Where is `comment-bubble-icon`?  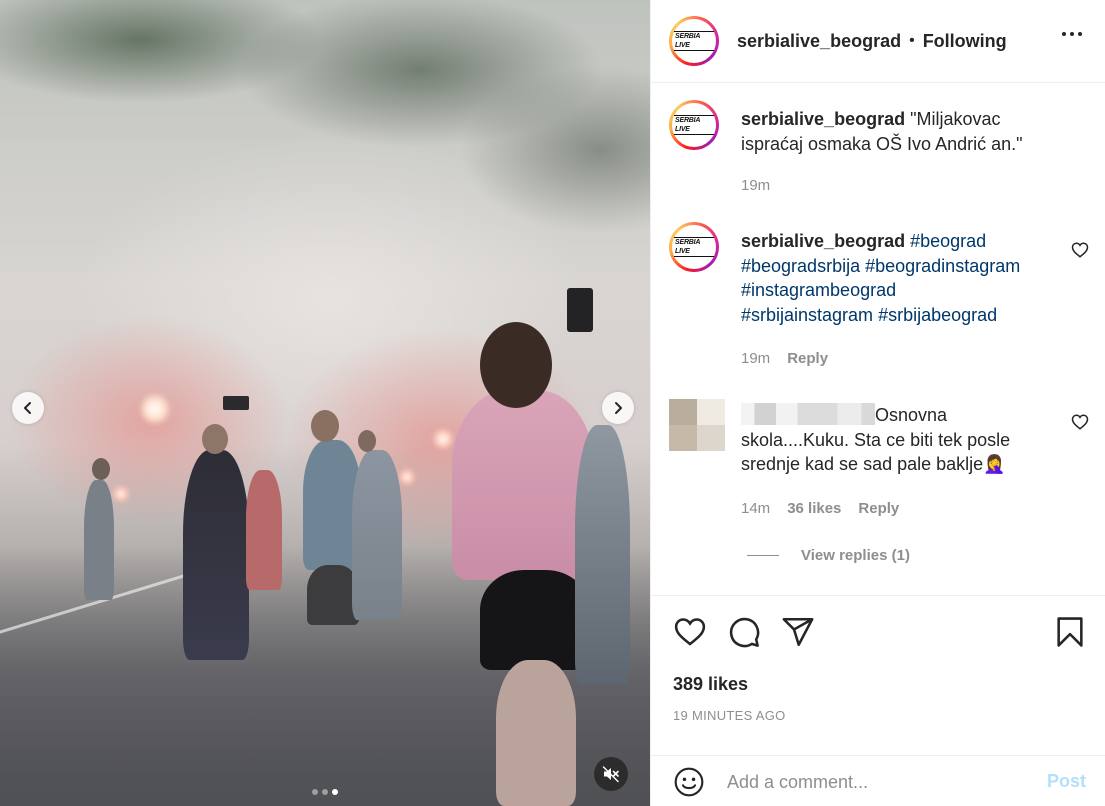 comment-bubble-icon is located at coordinates (744, 632).